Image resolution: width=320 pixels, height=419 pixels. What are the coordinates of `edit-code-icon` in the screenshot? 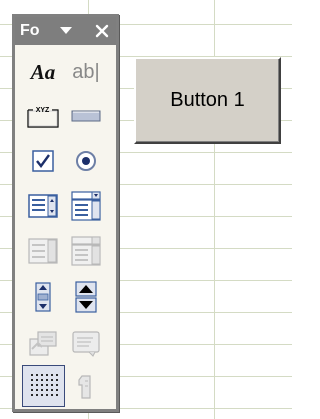 It's located at (86, 344).